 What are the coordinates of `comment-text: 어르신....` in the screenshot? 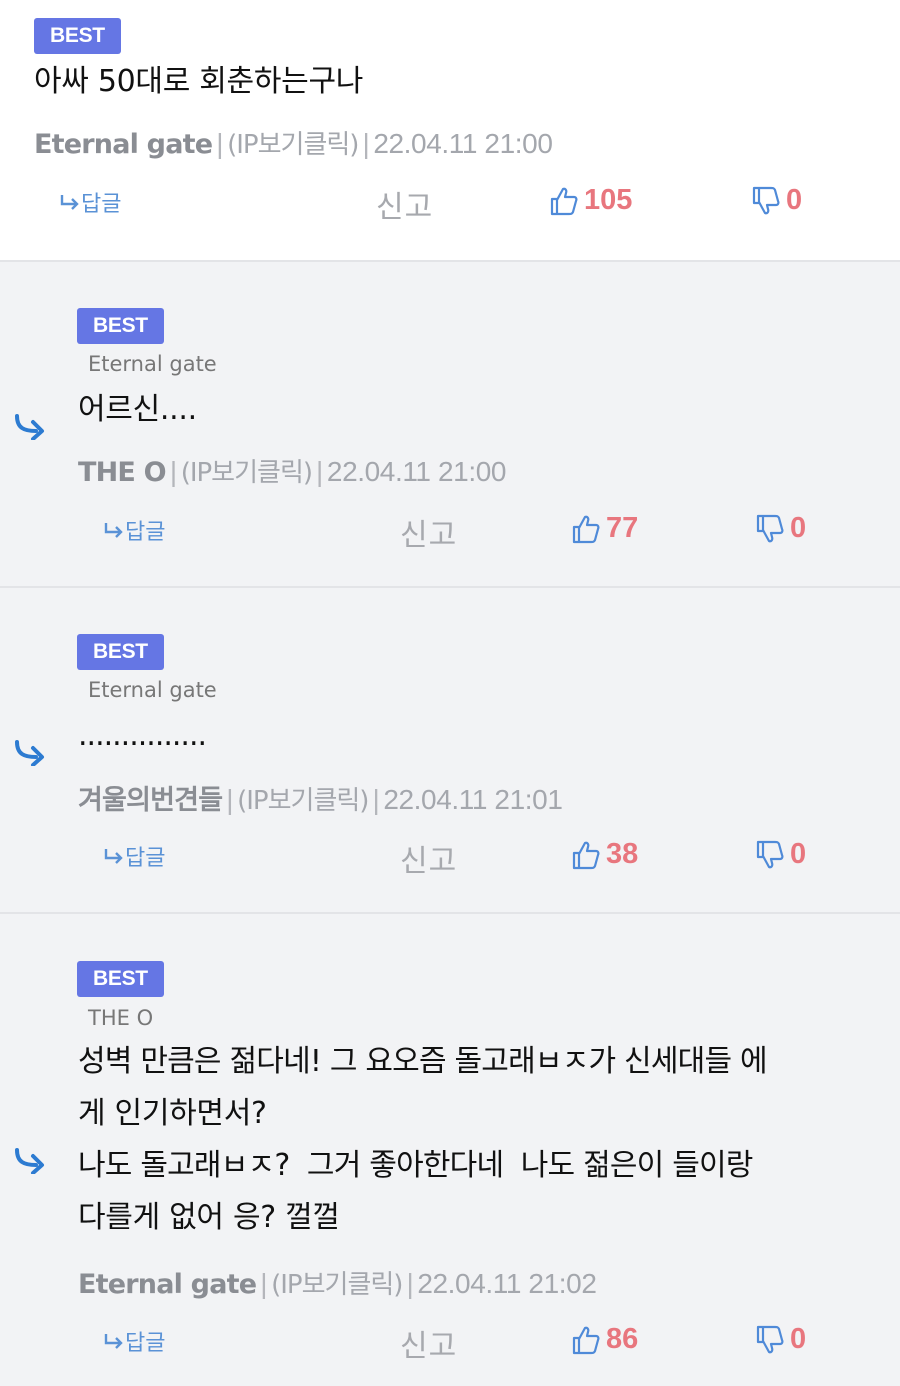 It's located at (137, 409).